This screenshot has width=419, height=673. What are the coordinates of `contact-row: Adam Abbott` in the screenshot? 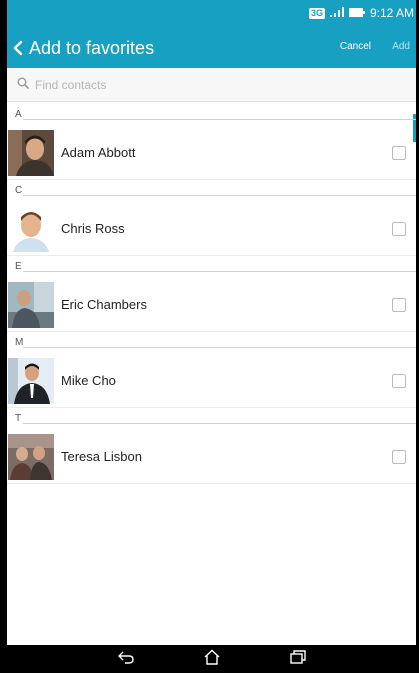 It's located at (211, 153).